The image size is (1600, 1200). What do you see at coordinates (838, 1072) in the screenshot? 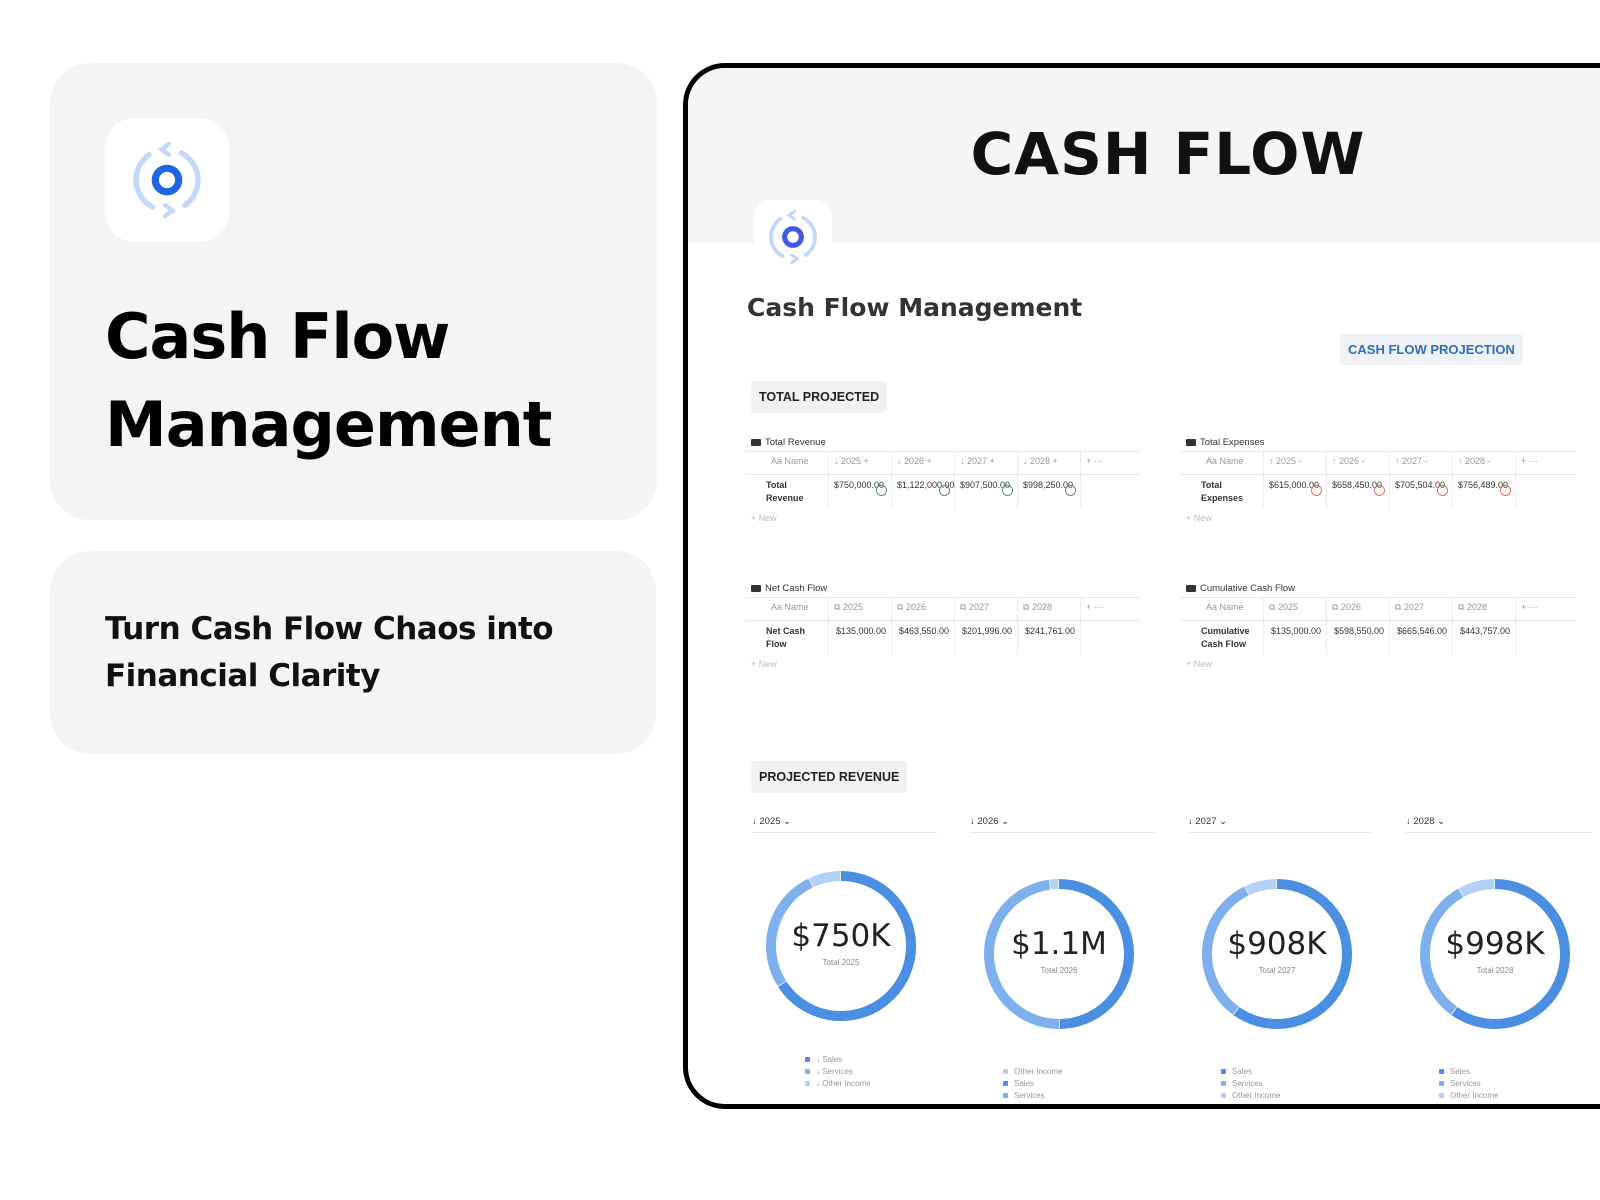
I see `legend-item: ↓ Services` at bounding box center [838, 1072].